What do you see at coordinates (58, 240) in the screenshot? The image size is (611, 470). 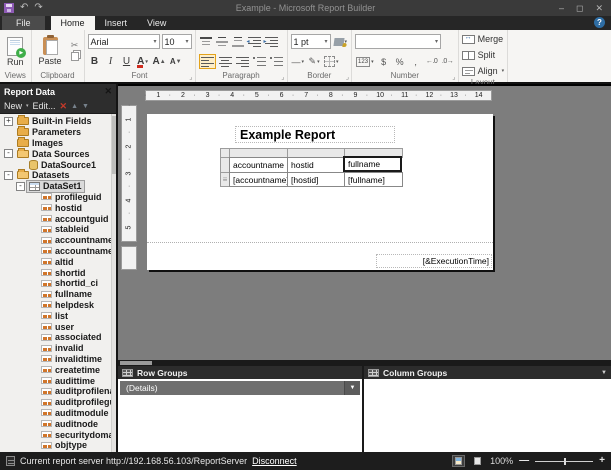 I see `tree-item: accountname` at bounding box center [58, 240].